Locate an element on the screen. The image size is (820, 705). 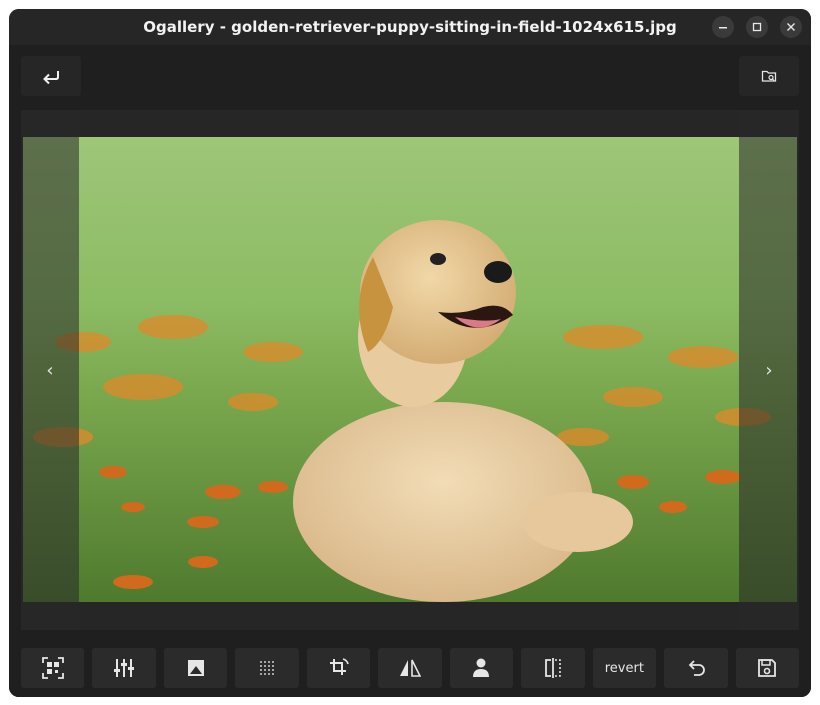
flip-button is located at coordinates (410, 668).